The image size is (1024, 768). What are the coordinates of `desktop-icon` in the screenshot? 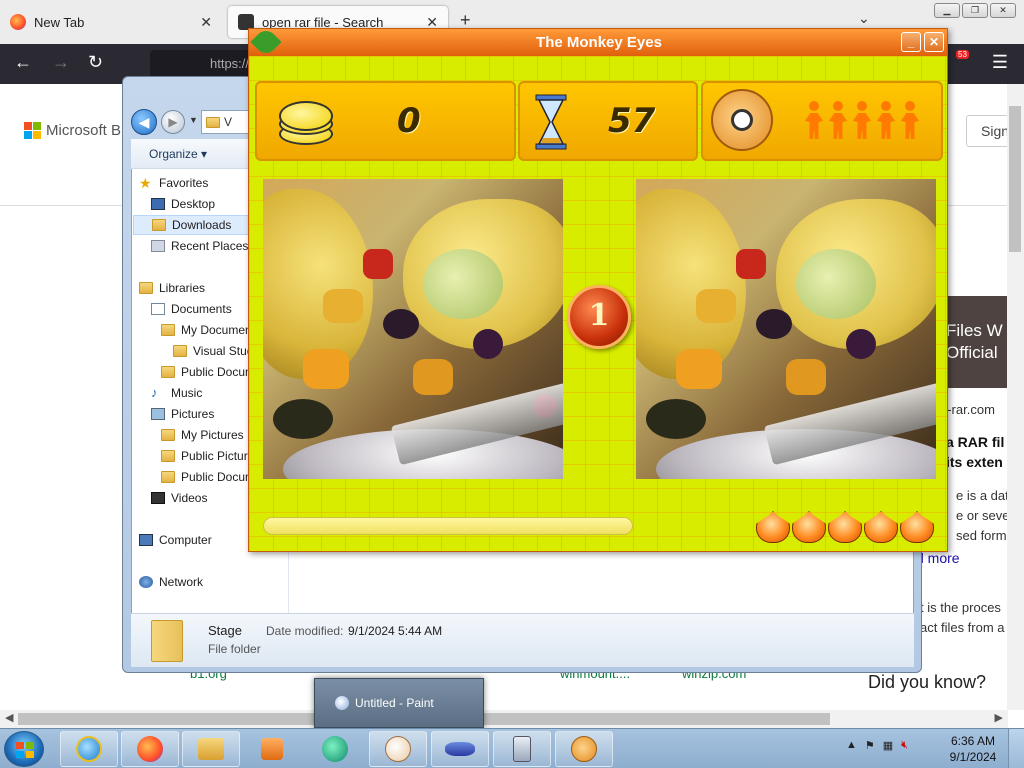 It's located at (158, 204).